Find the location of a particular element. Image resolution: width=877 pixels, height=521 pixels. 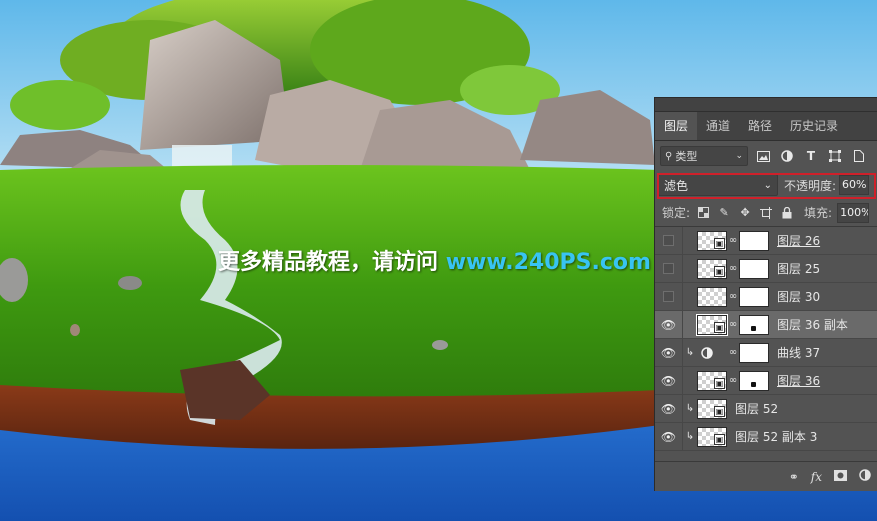

opacity-input: 60% is located at coordinates (854, 185).